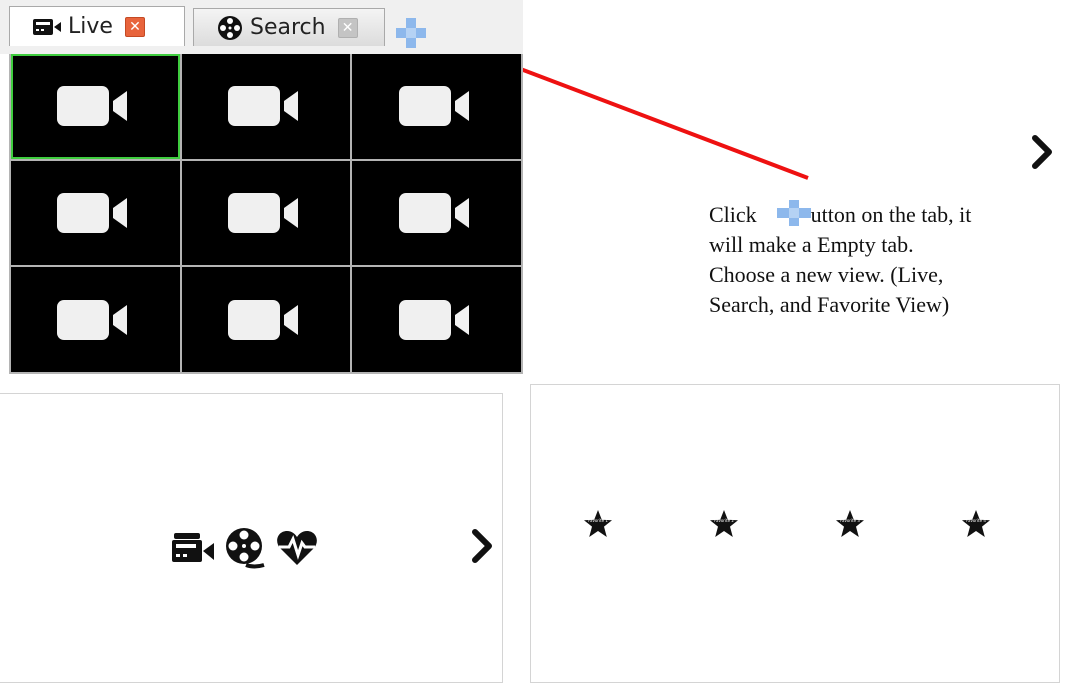 This screenshot has width=1068, height=685. Describe the element at coordinates (891, 214) in the screenshot. I see `annotation-line-1-end: utton on the tab, it` at that location.